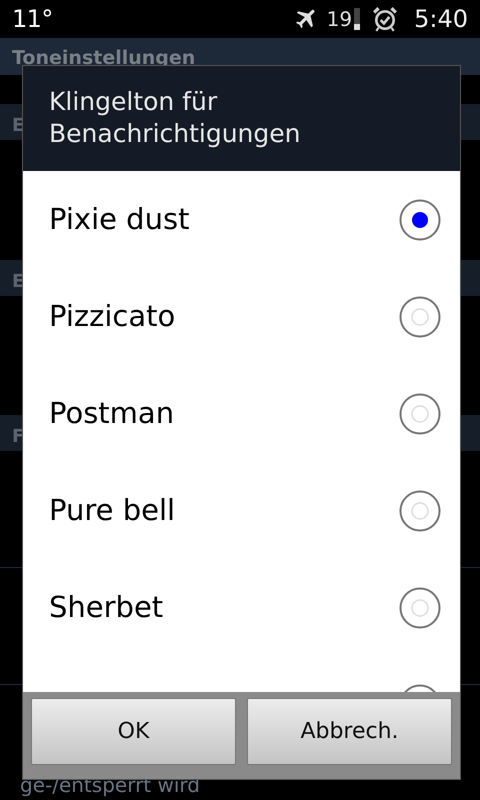 Image resolution: width=480 pixels, height=800 pixels. Describe the element at coordinates (224, 510) in the screenshot. I see `ringtone-option: Pure bell` at that location.